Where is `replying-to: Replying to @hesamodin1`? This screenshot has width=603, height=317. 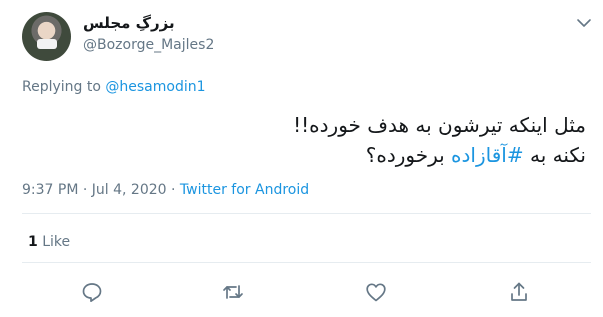
replying-to: Replying to @hesamodin1 is located at coordinates (114, 87).